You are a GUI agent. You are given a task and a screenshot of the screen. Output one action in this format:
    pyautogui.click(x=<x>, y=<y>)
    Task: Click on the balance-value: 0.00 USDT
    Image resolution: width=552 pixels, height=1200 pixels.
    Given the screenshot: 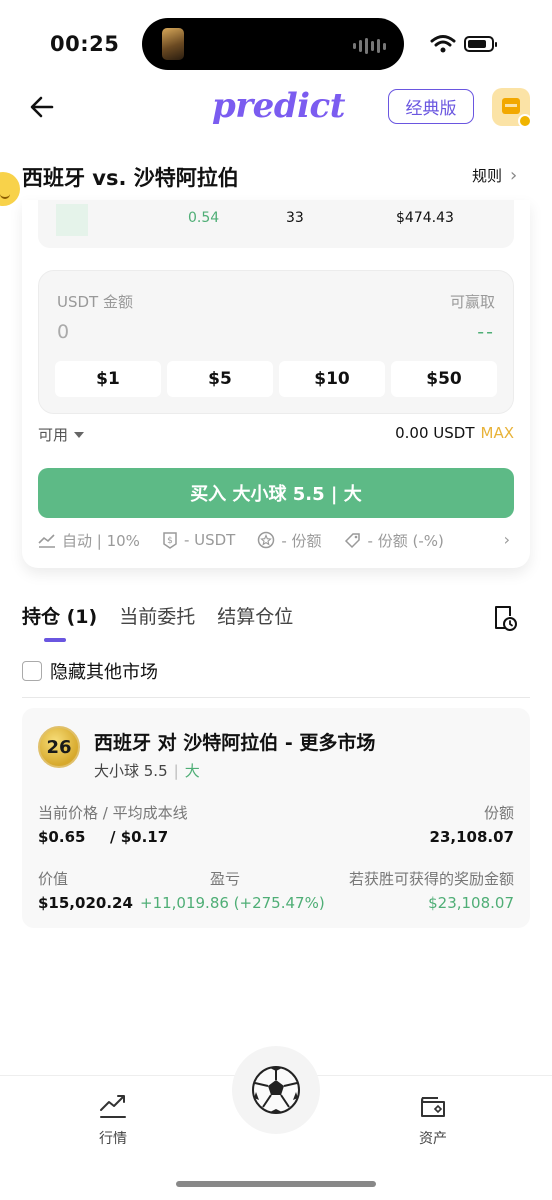 What is the action you would take?
    pyautogui.click(x=435, y=433)
    